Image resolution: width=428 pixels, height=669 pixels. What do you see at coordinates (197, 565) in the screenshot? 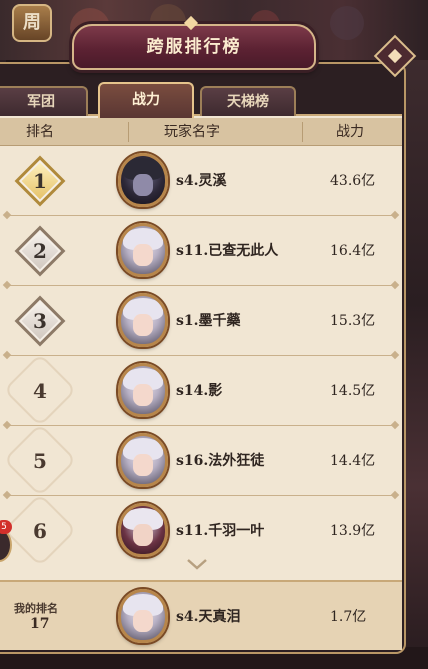
I see `scroll-down-chevron-icon` at bounding box center [197, 565].